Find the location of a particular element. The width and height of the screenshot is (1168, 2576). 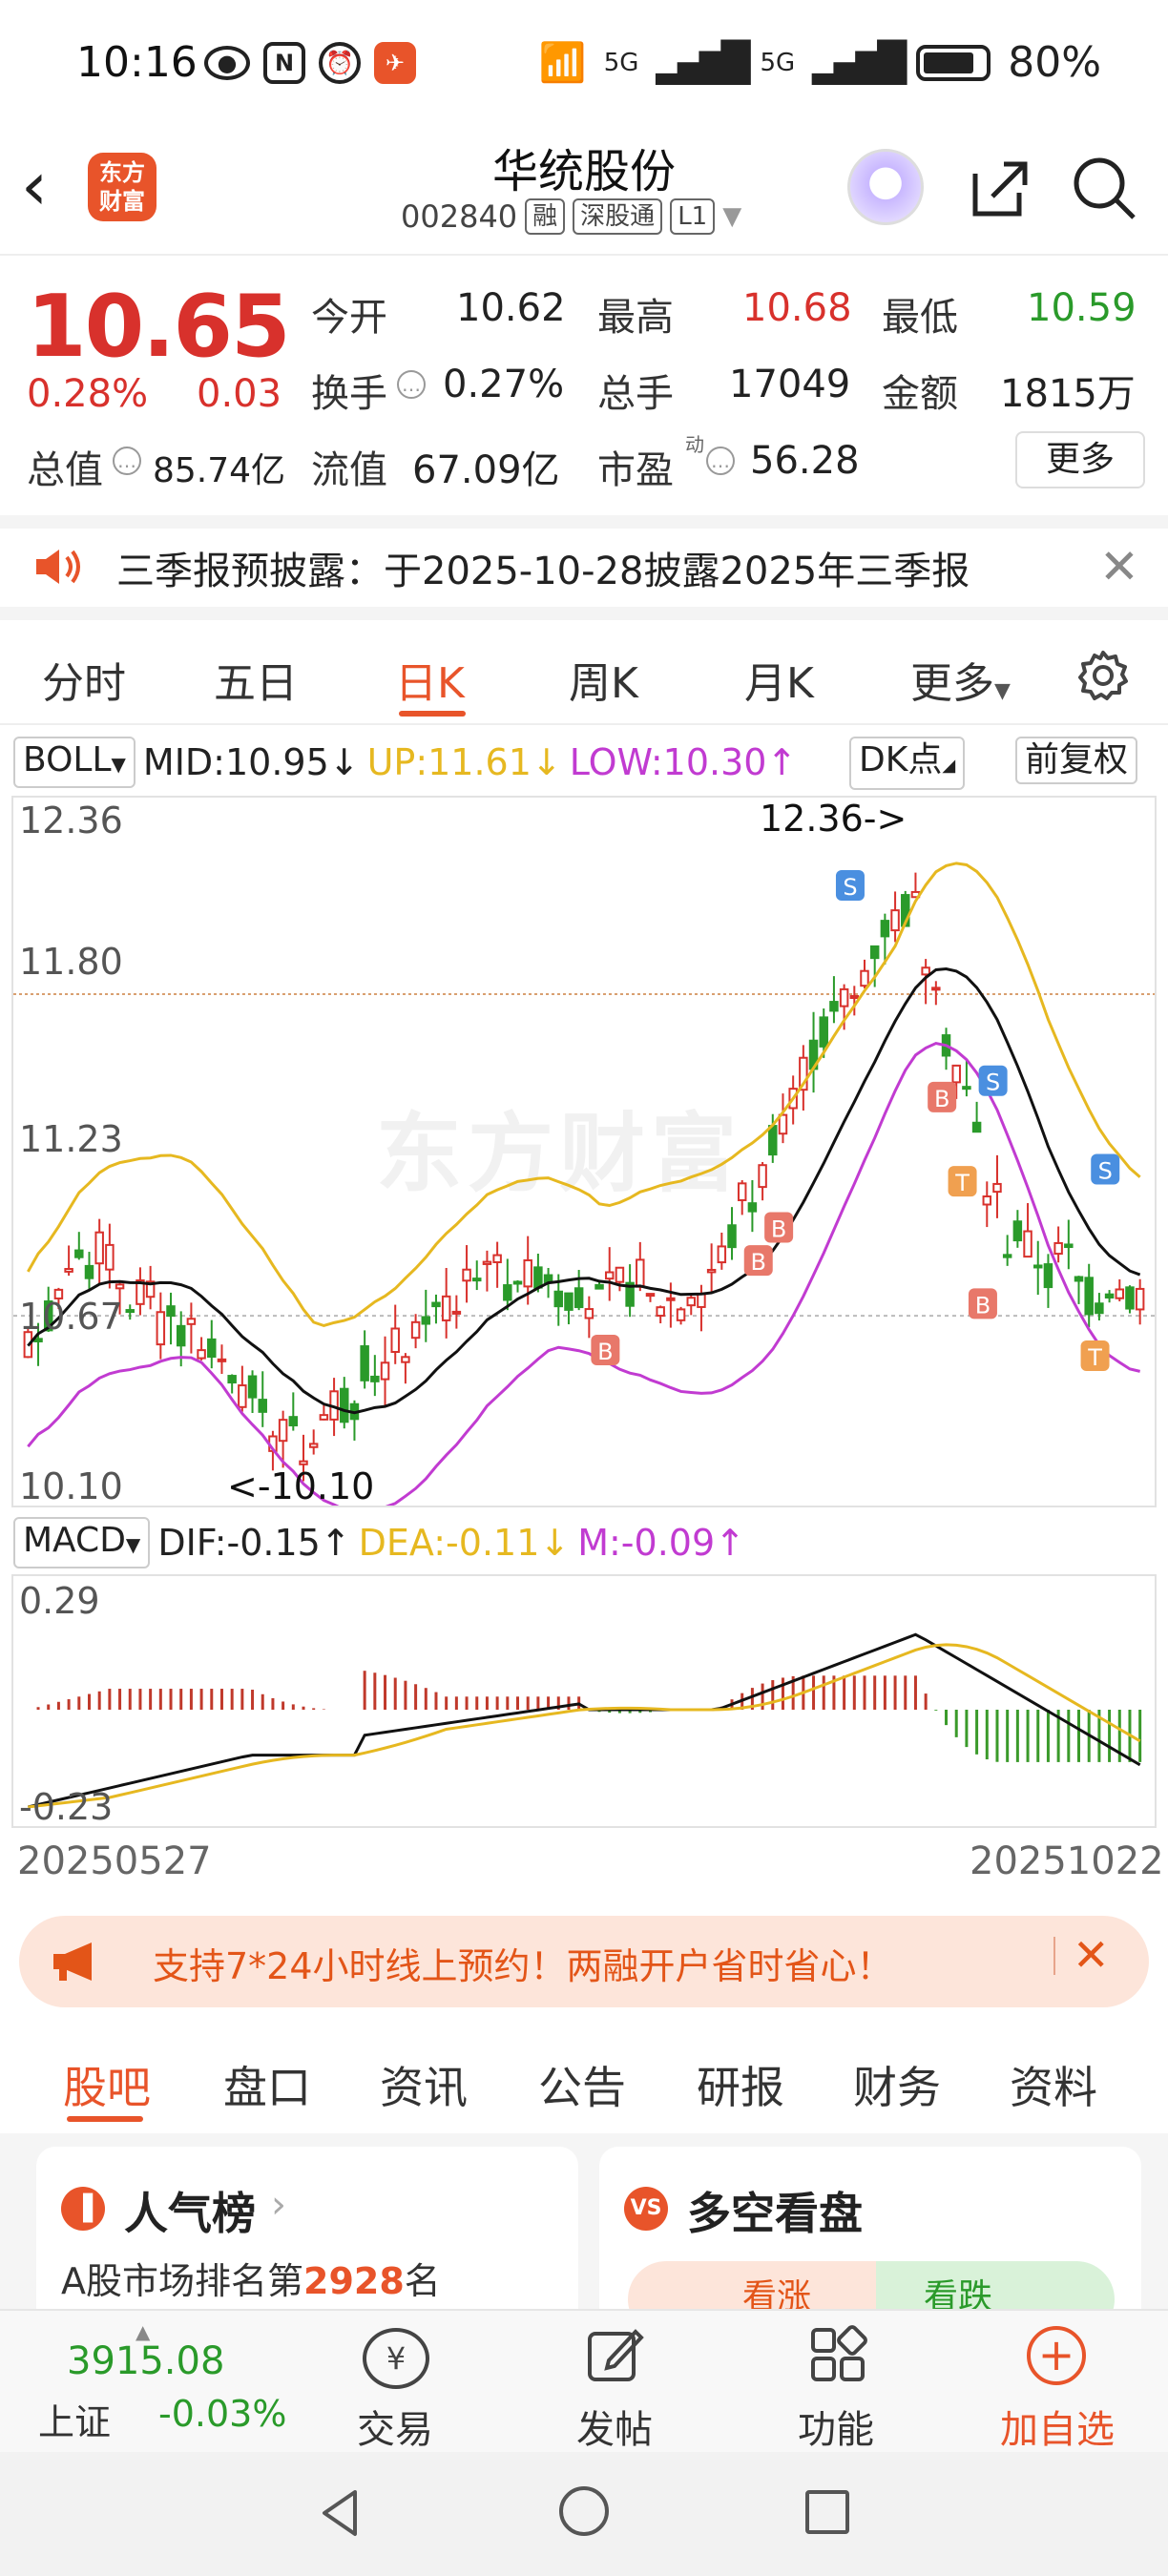

tab-intraday: 分时 is located at coordinates (84, 679).